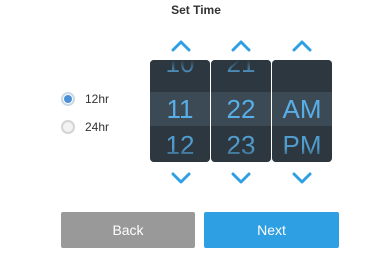 Image resolution: width=392 pixels, height=268 pixels. What do you see at coordinates (97, 127) in the screenshot?
I see `format-option-label: 24hr` at bounding box center [97, 127].